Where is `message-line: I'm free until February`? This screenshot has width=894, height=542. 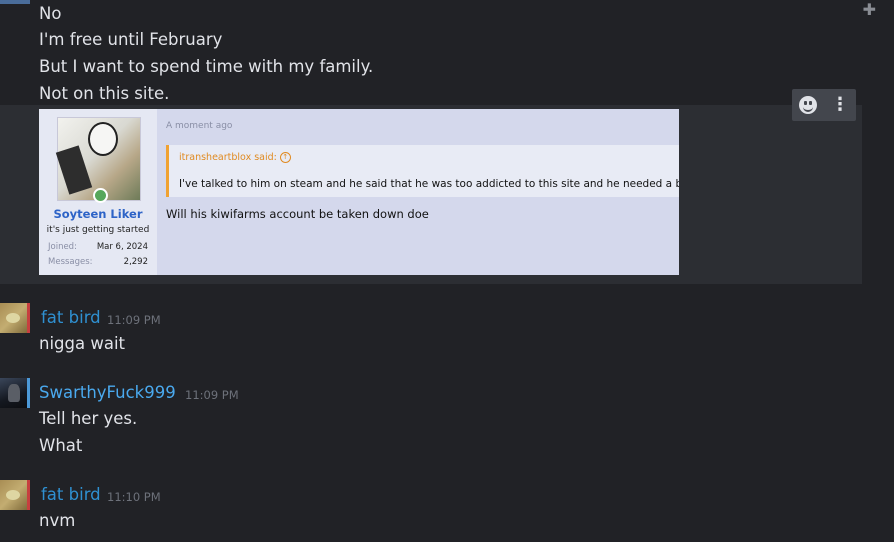 message-line: I'm free until February is located at coordinates (131, 39).